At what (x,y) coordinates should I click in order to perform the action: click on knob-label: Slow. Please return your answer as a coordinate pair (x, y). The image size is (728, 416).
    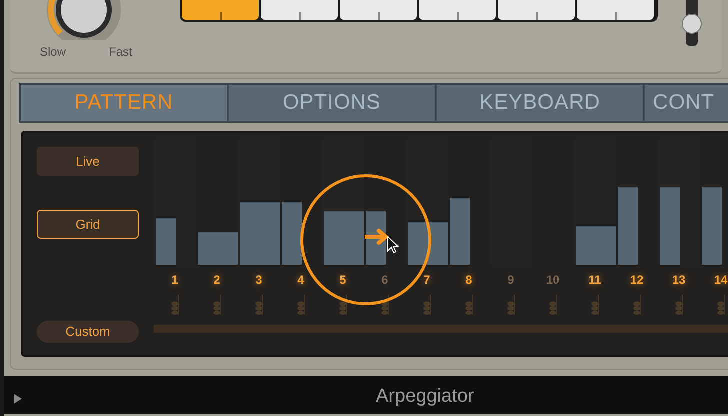
    Looking at the image, I should click on (53, 52).